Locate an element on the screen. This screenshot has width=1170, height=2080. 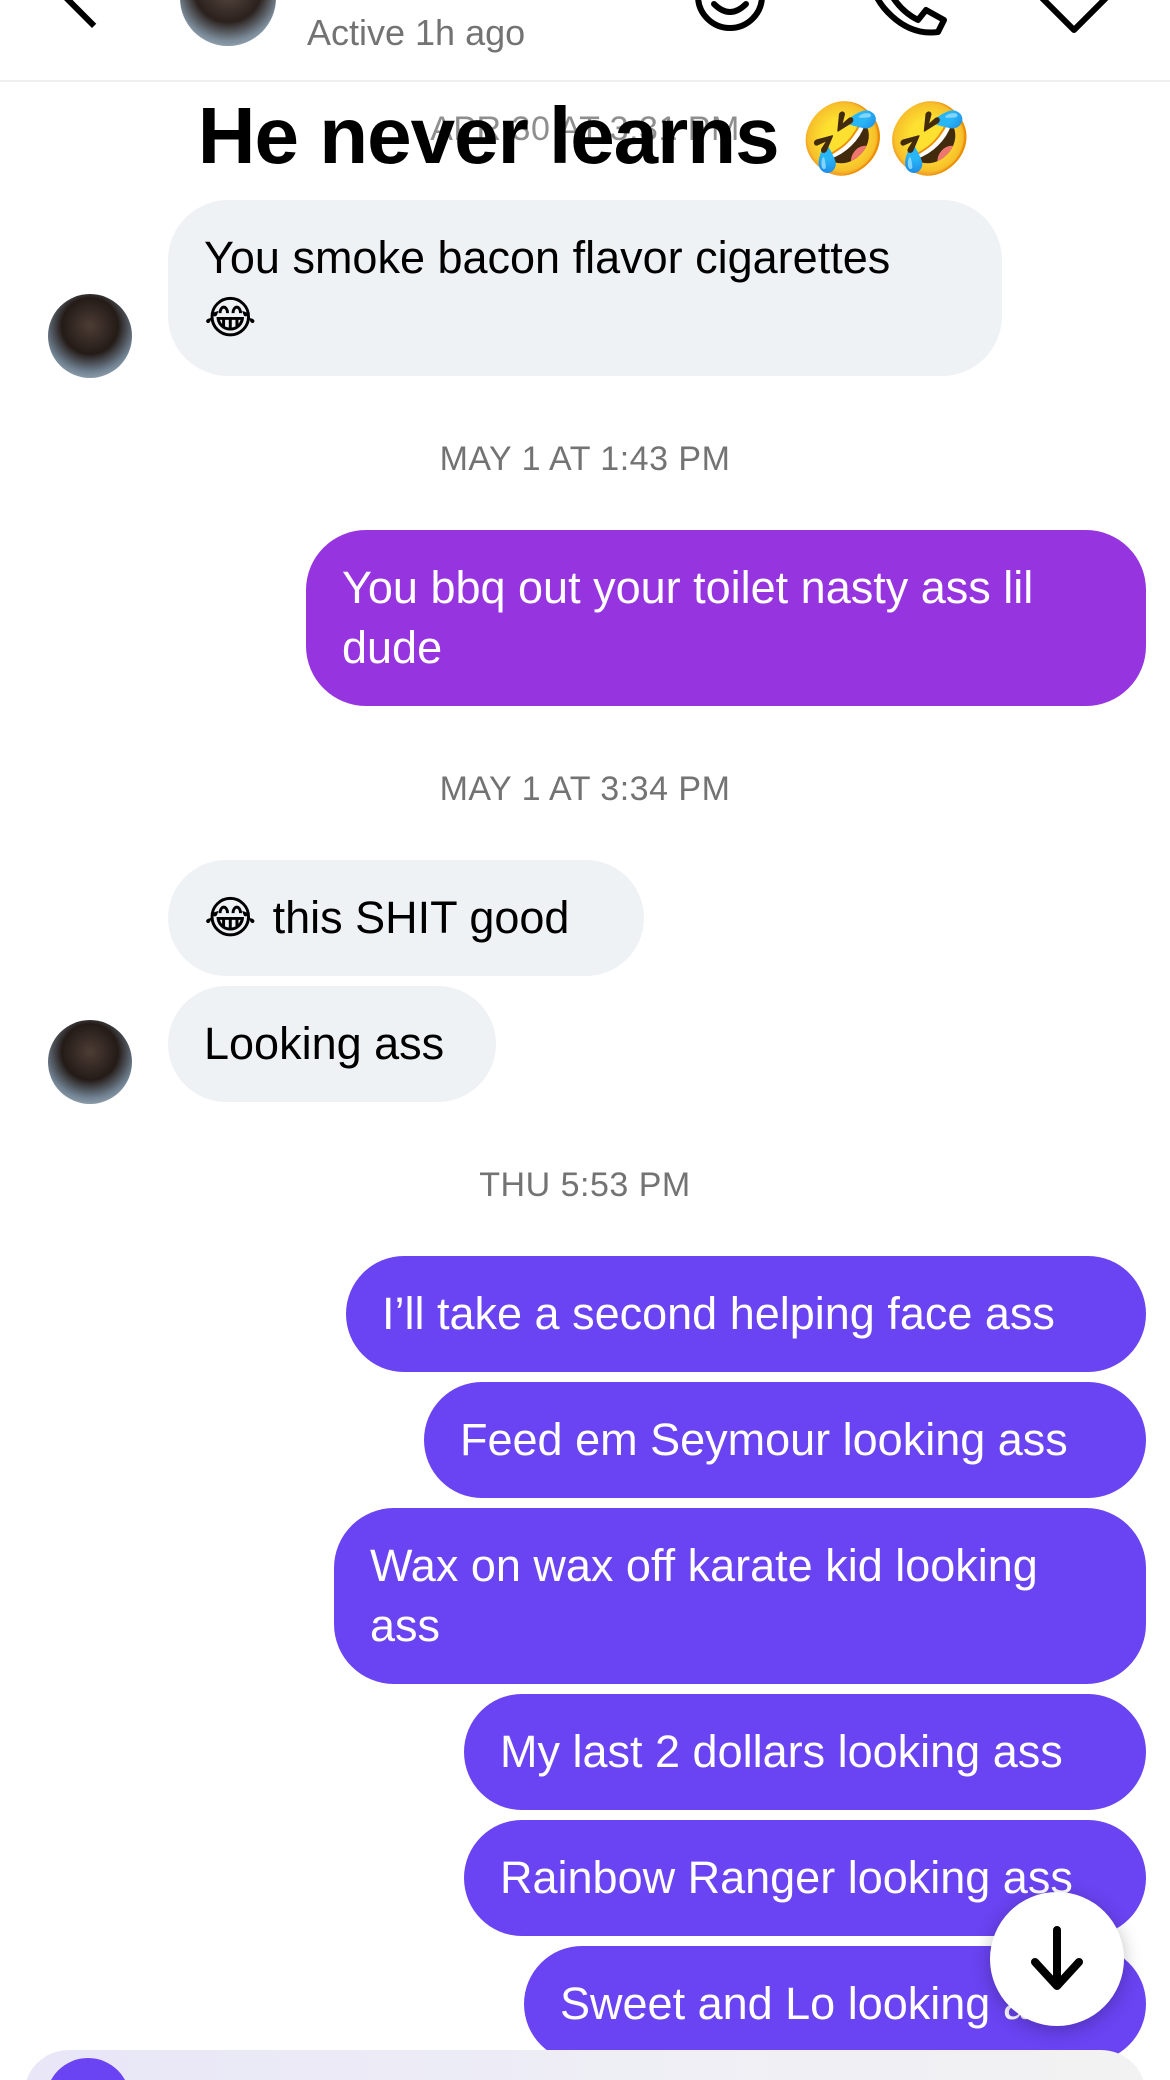
overlay-caption: He never learns 🤣🤣 is located at coordinates (585, 136).